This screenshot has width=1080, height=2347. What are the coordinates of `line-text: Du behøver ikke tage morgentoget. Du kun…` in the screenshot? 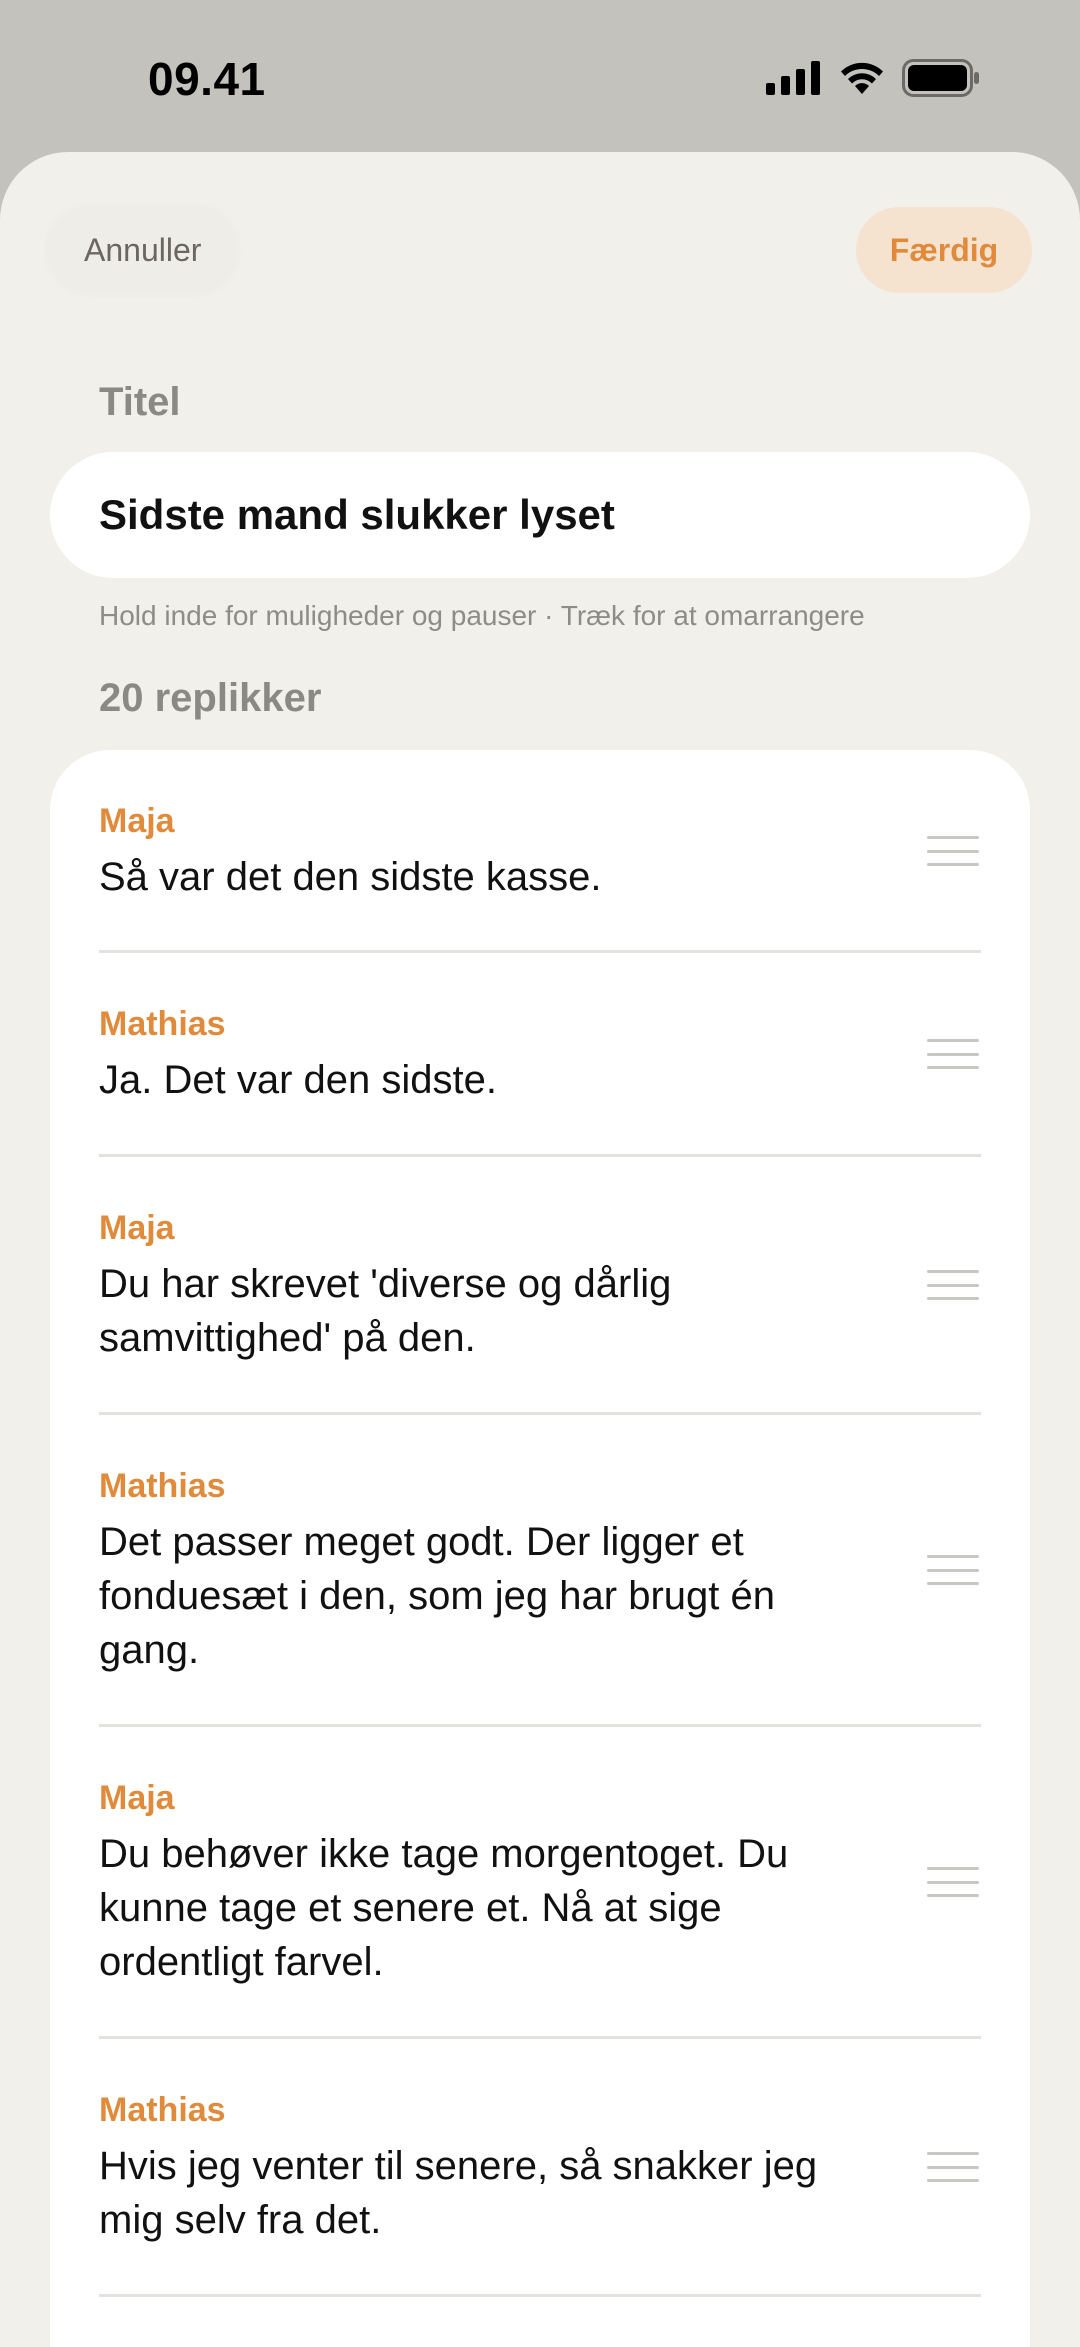 It's located at (444, 1908).